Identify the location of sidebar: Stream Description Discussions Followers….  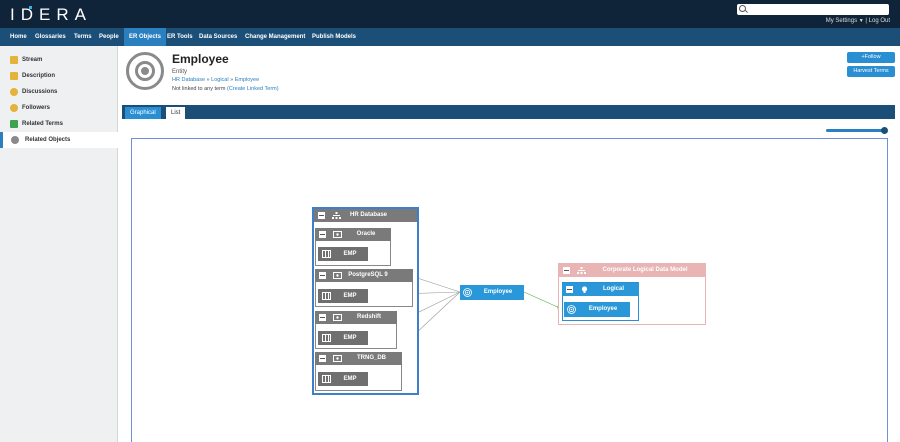
(59, 244).